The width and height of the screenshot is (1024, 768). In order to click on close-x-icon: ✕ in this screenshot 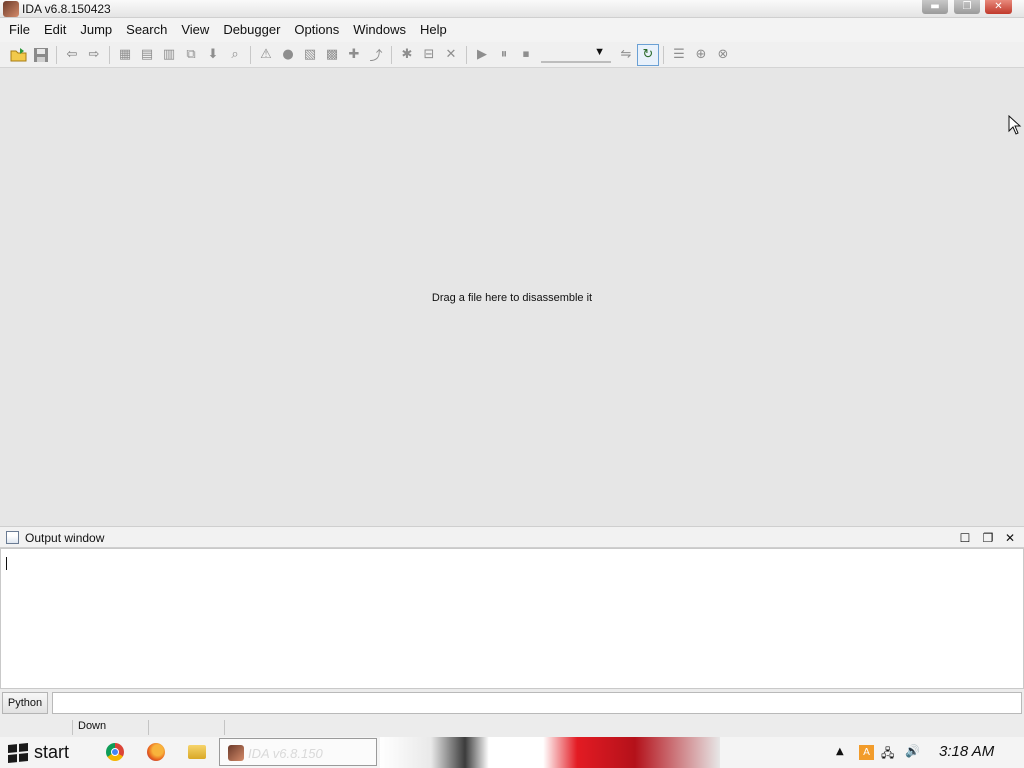, I will do `click(451, 55)`.